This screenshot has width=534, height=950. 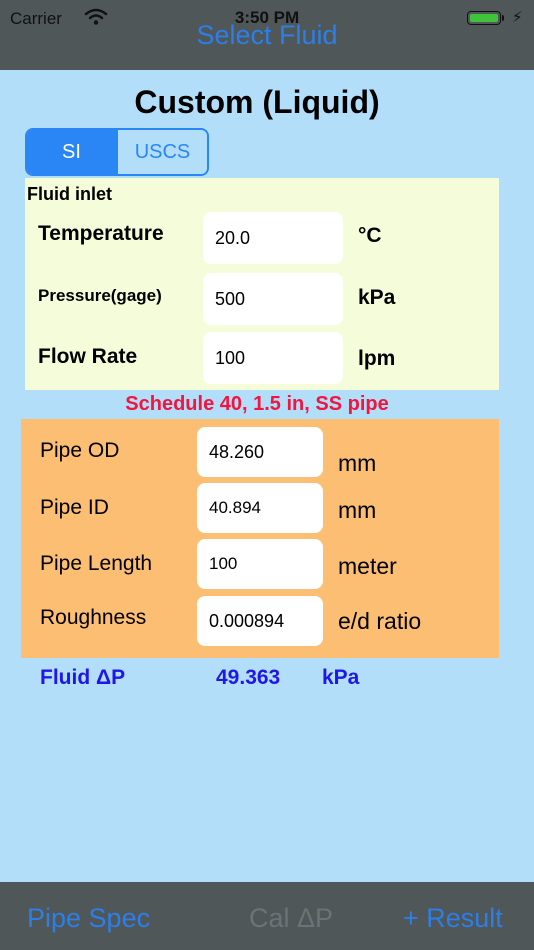 I want to click on pipe-length-unit: meter, so click(x=367, y=566).